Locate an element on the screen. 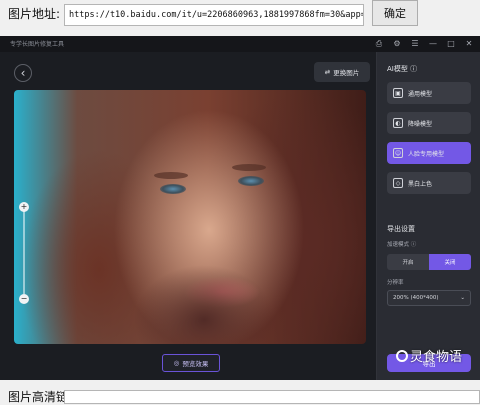 The height and width of the screenshot is (405, 480). model-face-button: ☺ 人脸专用模型 is located at coordinates (429, 153).